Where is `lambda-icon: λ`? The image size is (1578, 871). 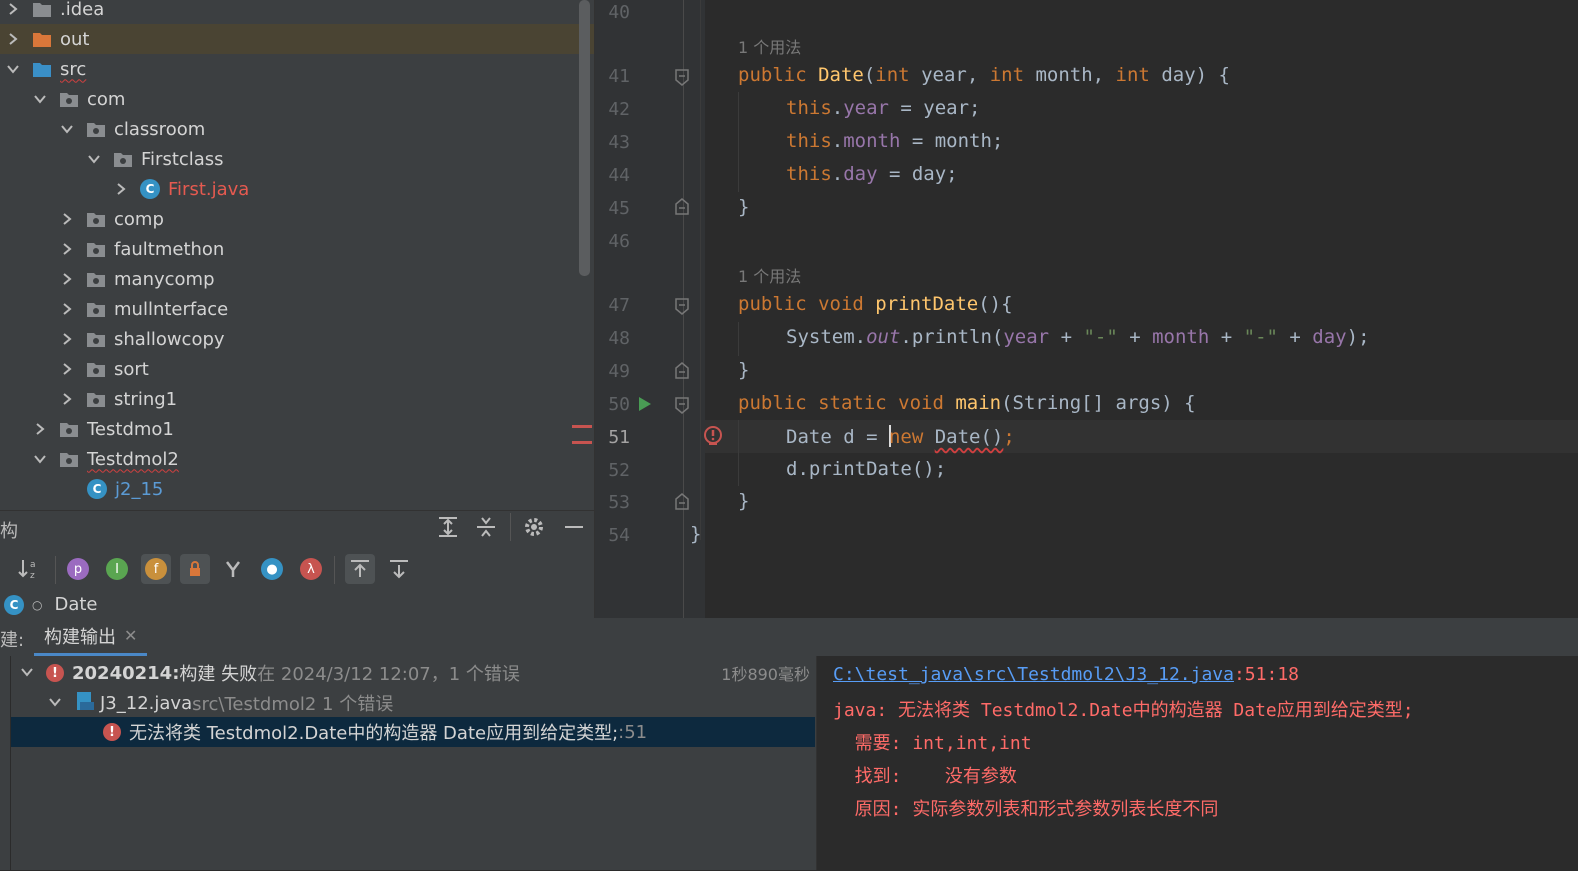 lambda-icon: λ is located at coordinates (311, 569).